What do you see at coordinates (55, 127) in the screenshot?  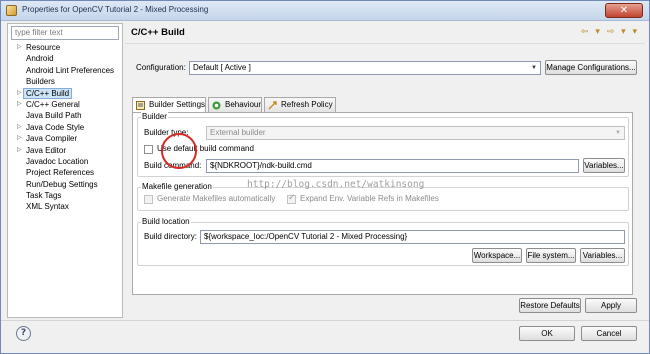 I see `tree-item-label: Java Code Style` at bounding box center [55, 127].